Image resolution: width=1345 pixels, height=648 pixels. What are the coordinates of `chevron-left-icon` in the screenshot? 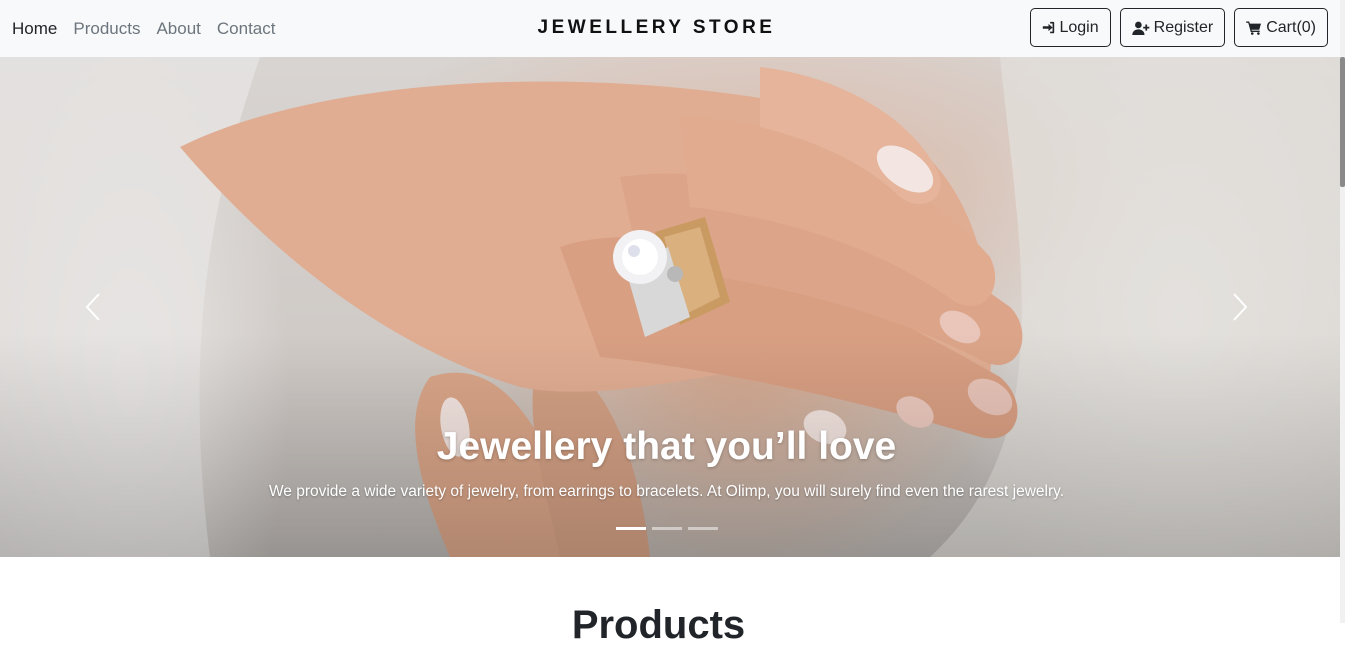 It's located at (92, 307).